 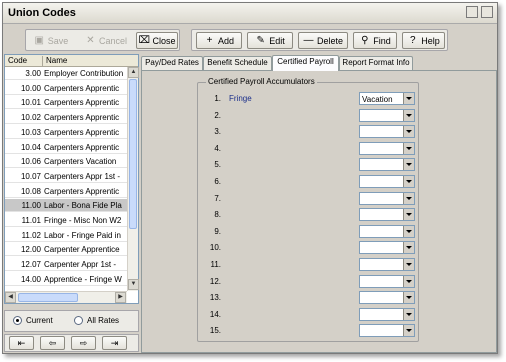 What do you see at coordinates (120, 297) in the screenshot?
I see `scroll-right-icon: ▶` at bounding box center [120, 297].